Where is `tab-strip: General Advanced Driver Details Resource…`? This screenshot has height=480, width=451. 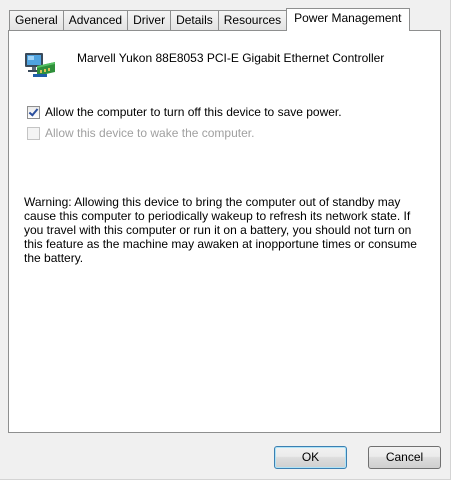
tab-strip: General Advanced Driver Details Resource… is located at coordinates (209, 19).